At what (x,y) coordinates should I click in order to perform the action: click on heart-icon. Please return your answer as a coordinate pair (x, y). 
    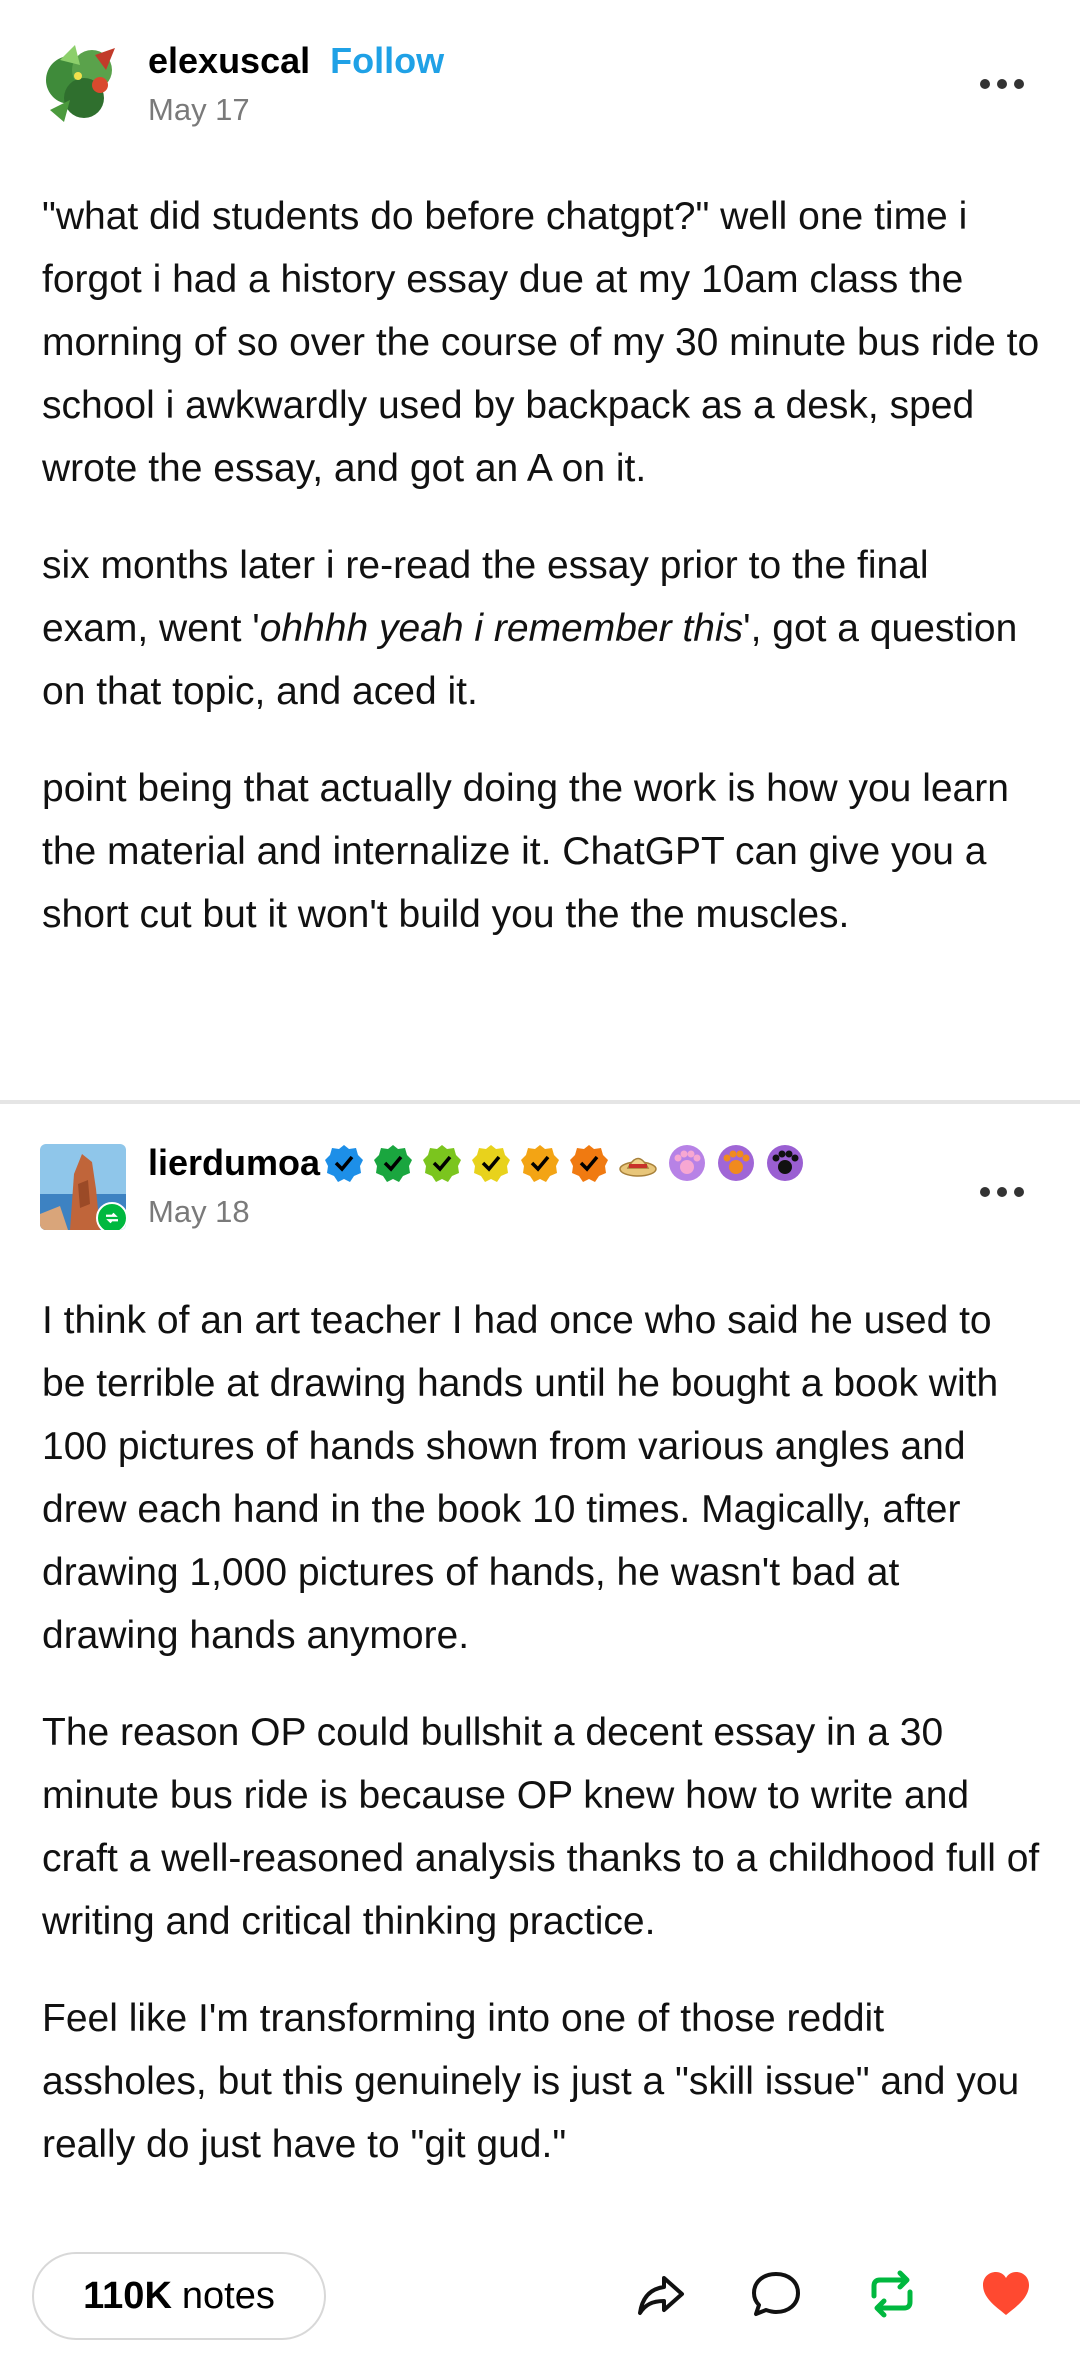
    Looking at the image, I should click on (1006, 2293).